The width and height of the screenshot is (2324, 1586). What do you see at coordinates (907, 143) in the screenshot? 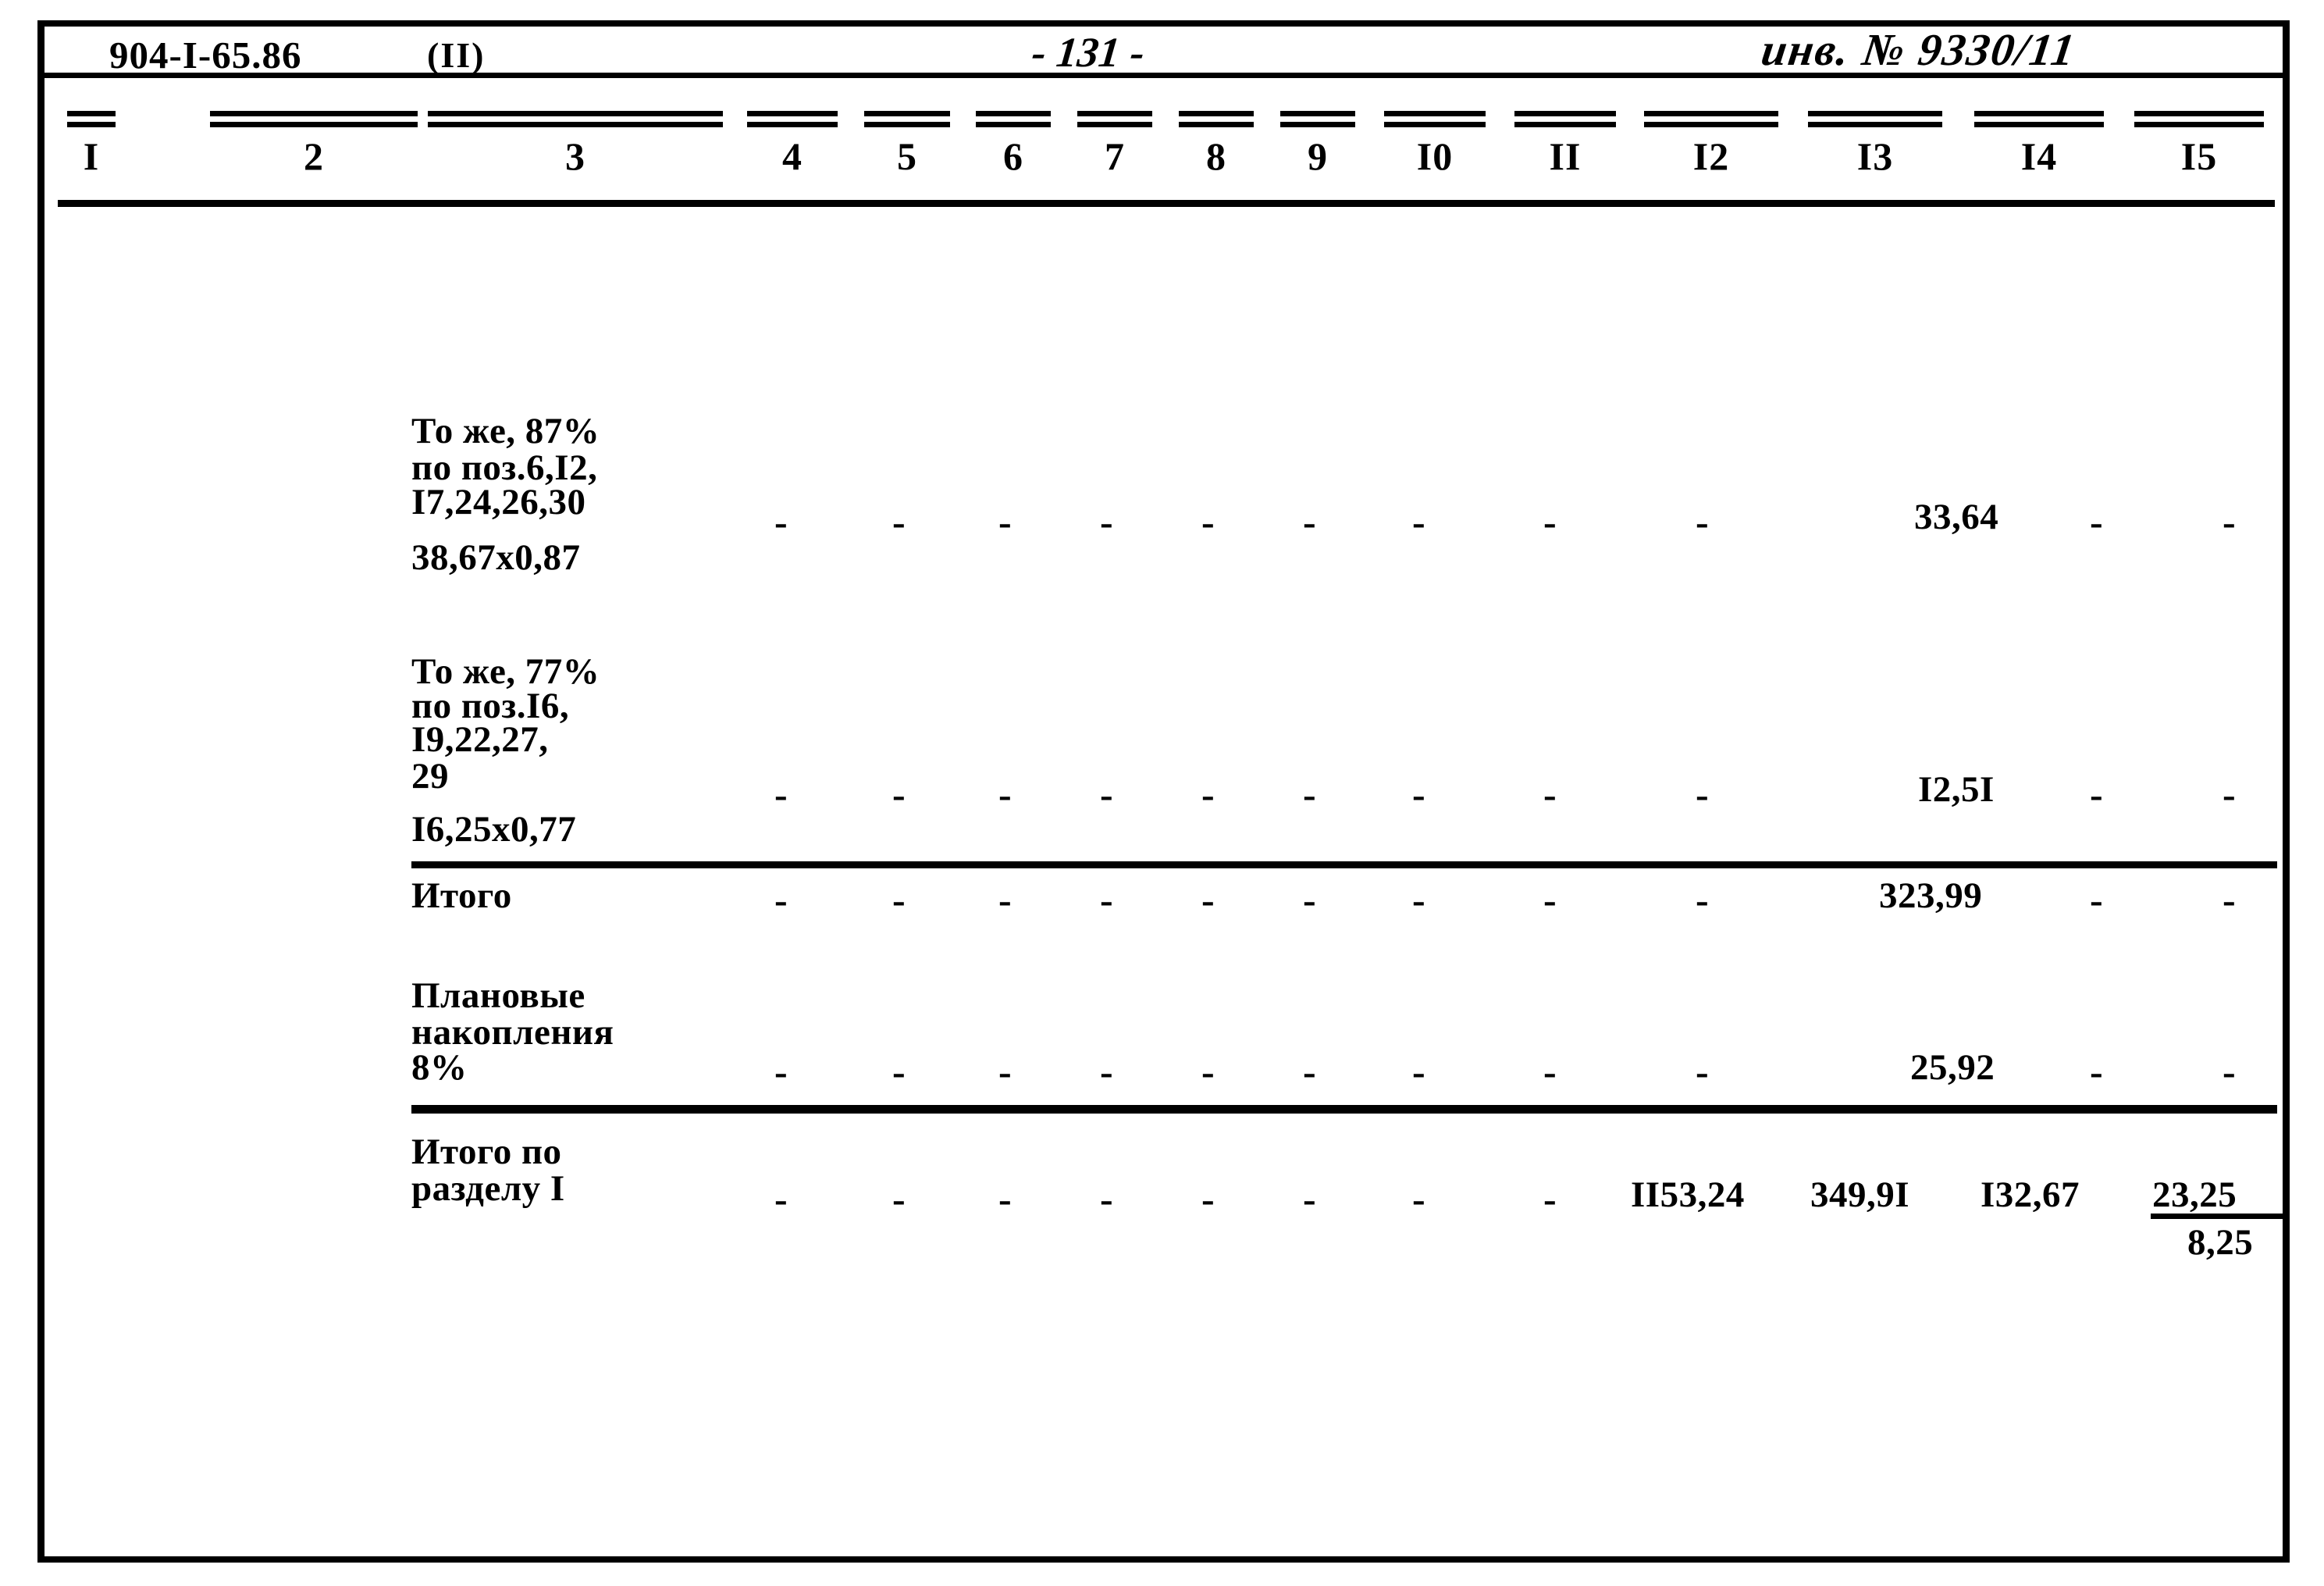
I see `column-header-5: 5` at bounding box center [907, 143].